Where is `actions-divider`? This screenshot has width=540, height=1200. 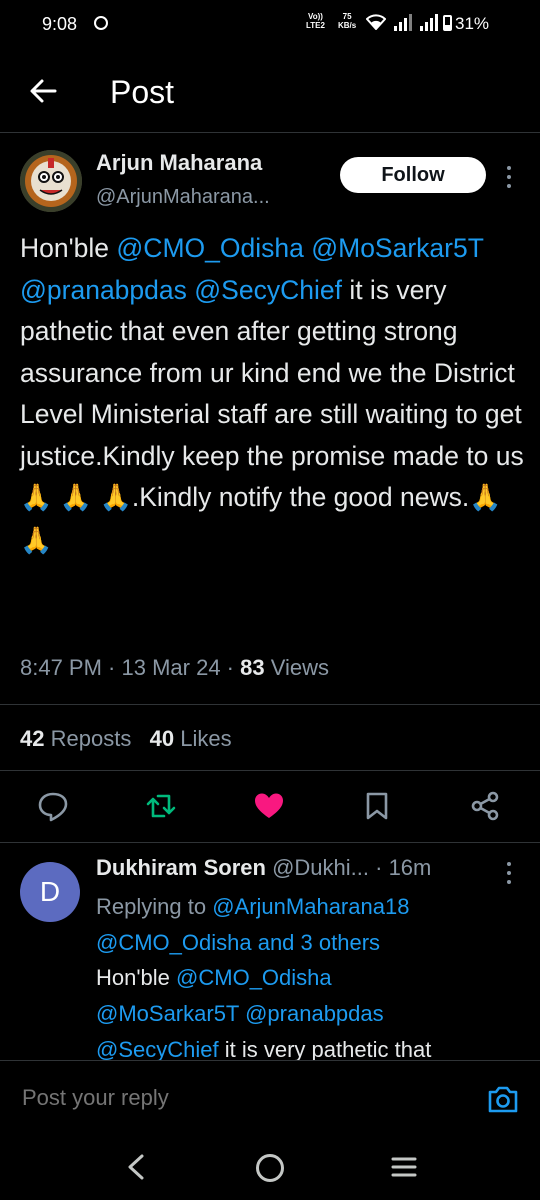 actions-divider is located at coordinates (270, 842).